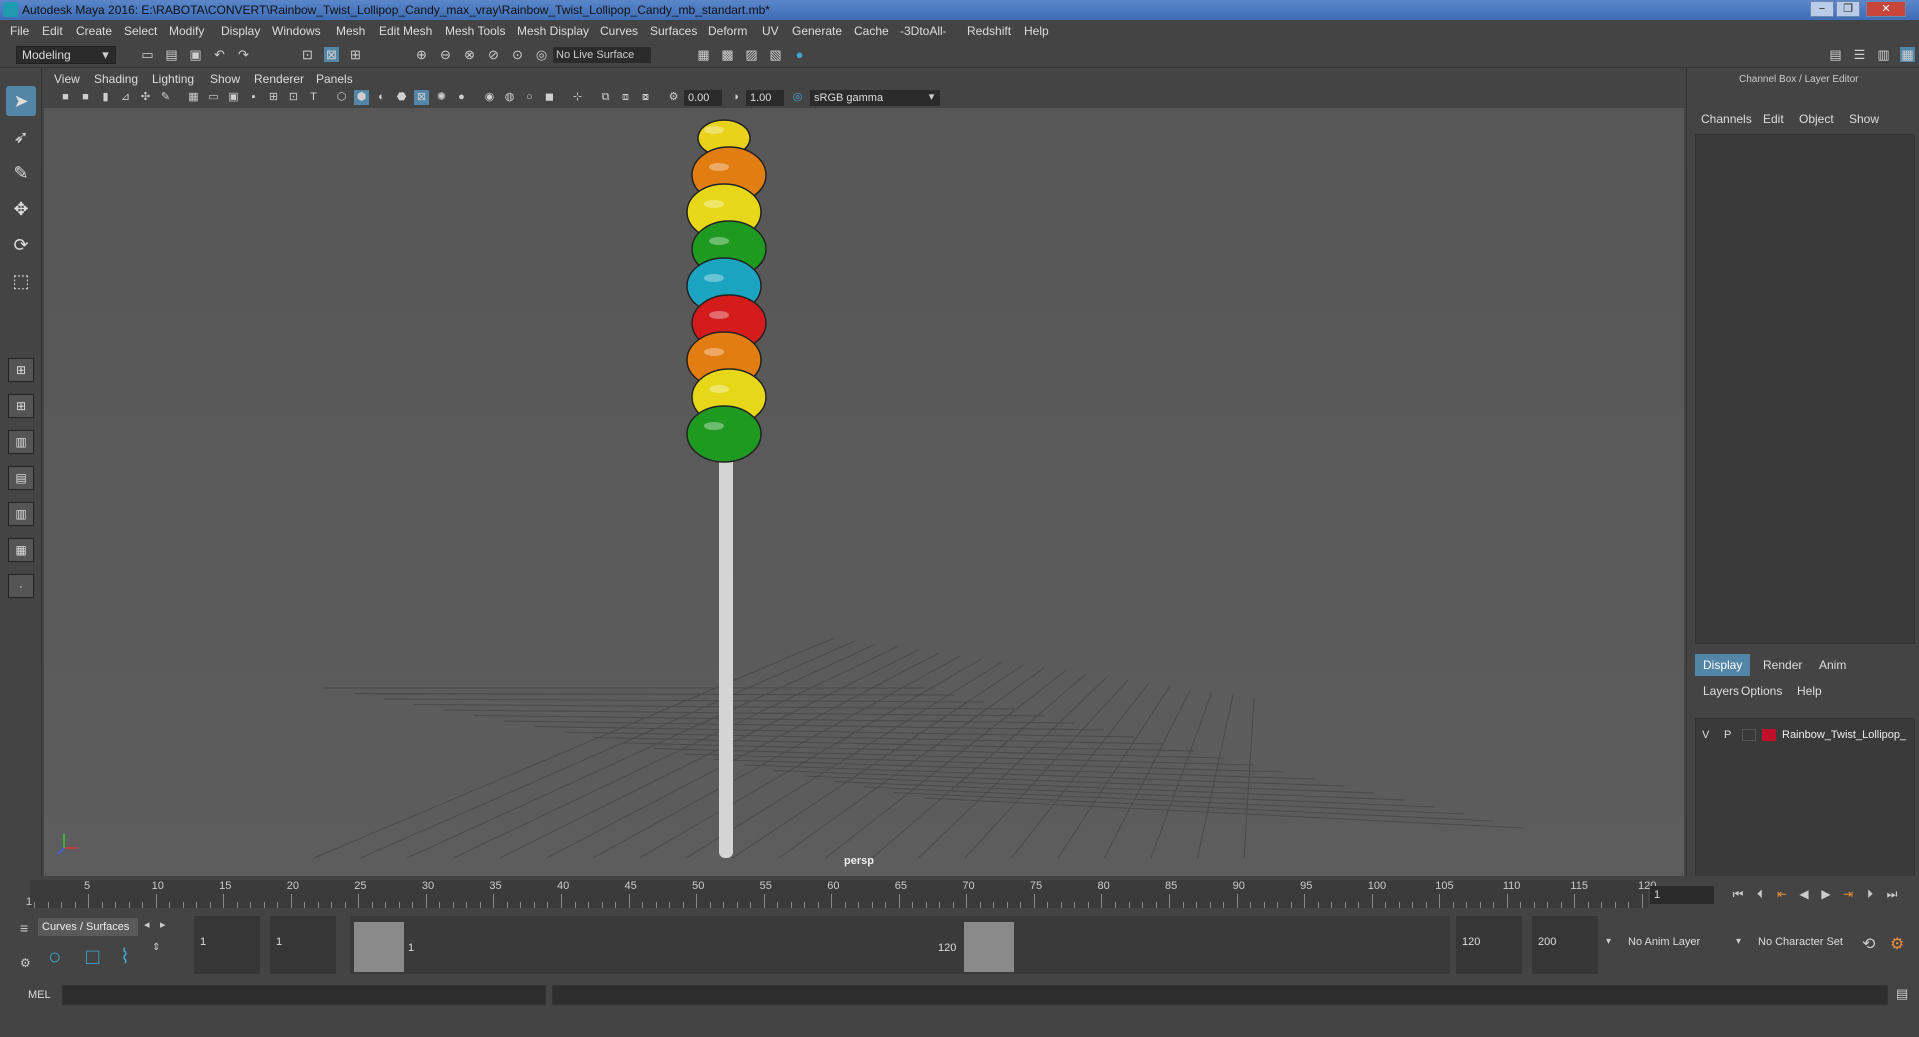 The height and width of the screenshot is (1037, 1919). What do you see at coordinates (334, 79) in the screenshot?
I see `vp-menu-panels: Panels` at bounding box center [334, 79].